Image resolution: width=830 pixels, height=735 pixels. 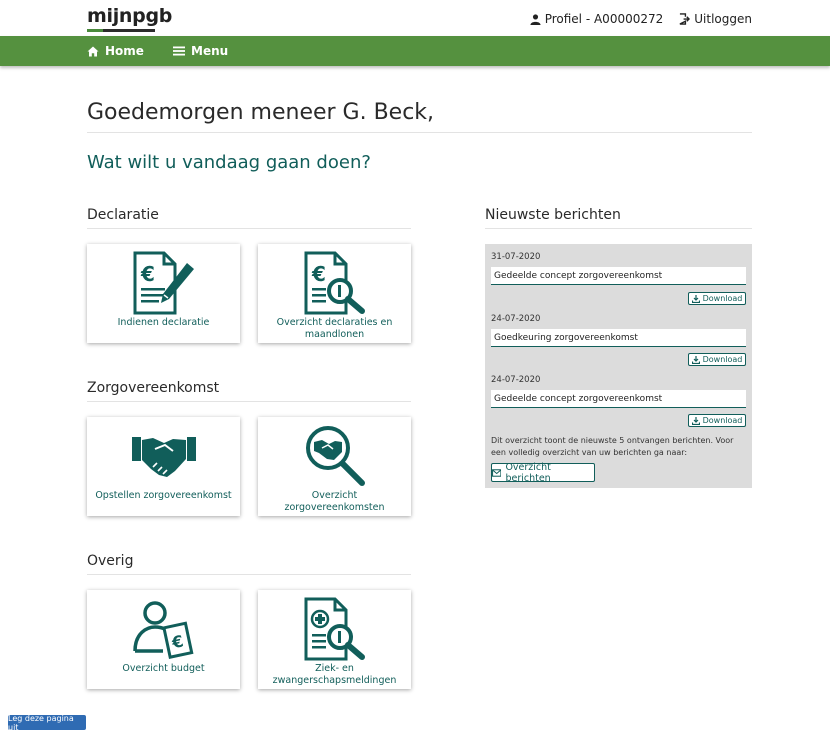 What do you see at coordinates (123, 215) in the screenshot?
I see `section-title-declaratie: Declaratie` at bounding box center [123, 215].